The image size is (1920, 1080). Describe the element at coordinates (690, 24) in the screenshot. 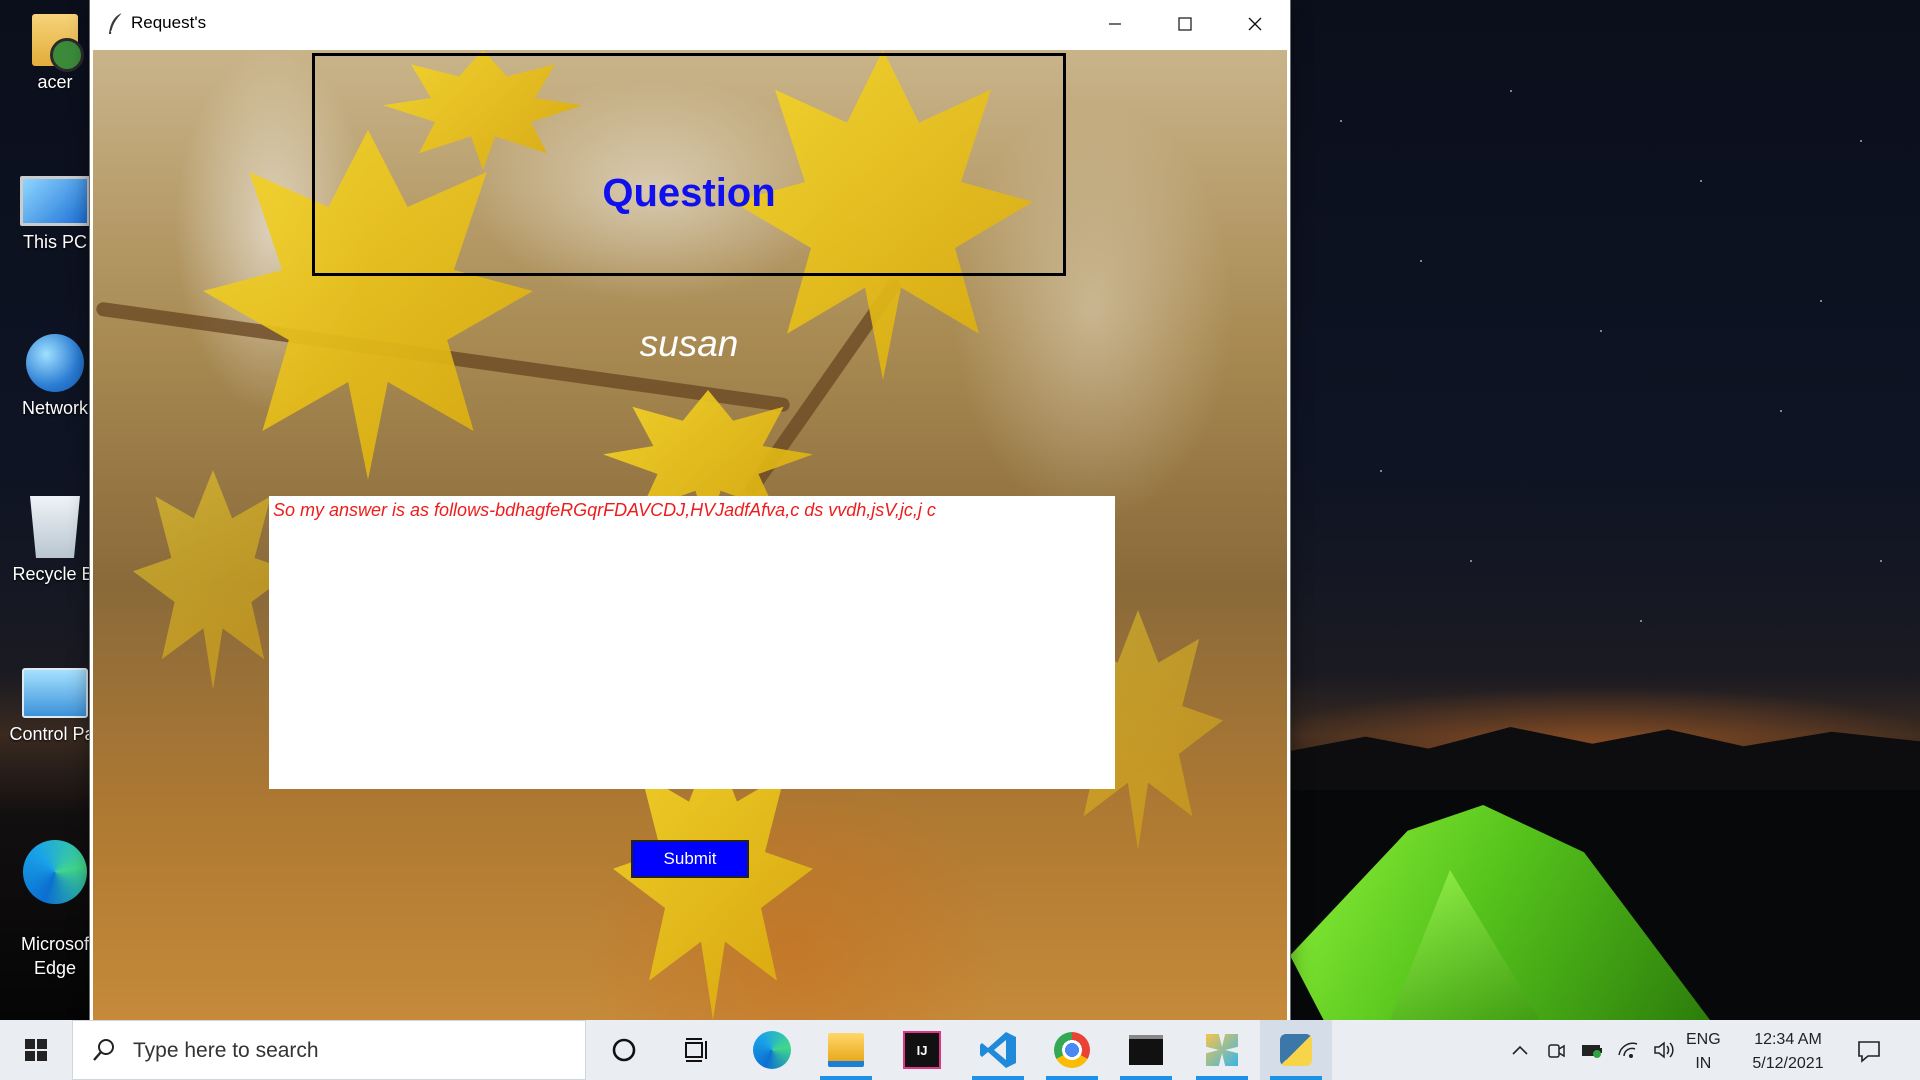

I see `title-bar: Request's` at that location.